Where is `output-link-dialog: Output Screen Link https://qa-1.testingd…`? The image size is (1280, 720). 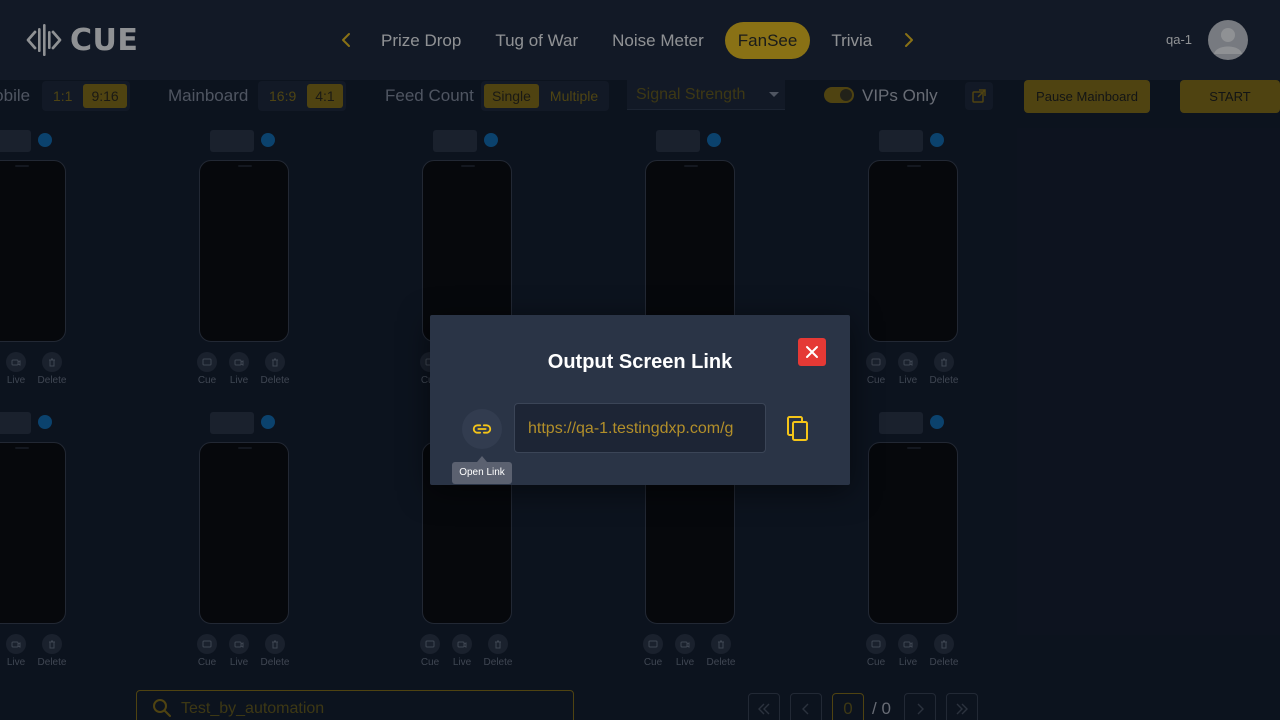
output-link-dialog: Output Screen Link https://qa-1.testingd… is located at coordinates (640, 400).